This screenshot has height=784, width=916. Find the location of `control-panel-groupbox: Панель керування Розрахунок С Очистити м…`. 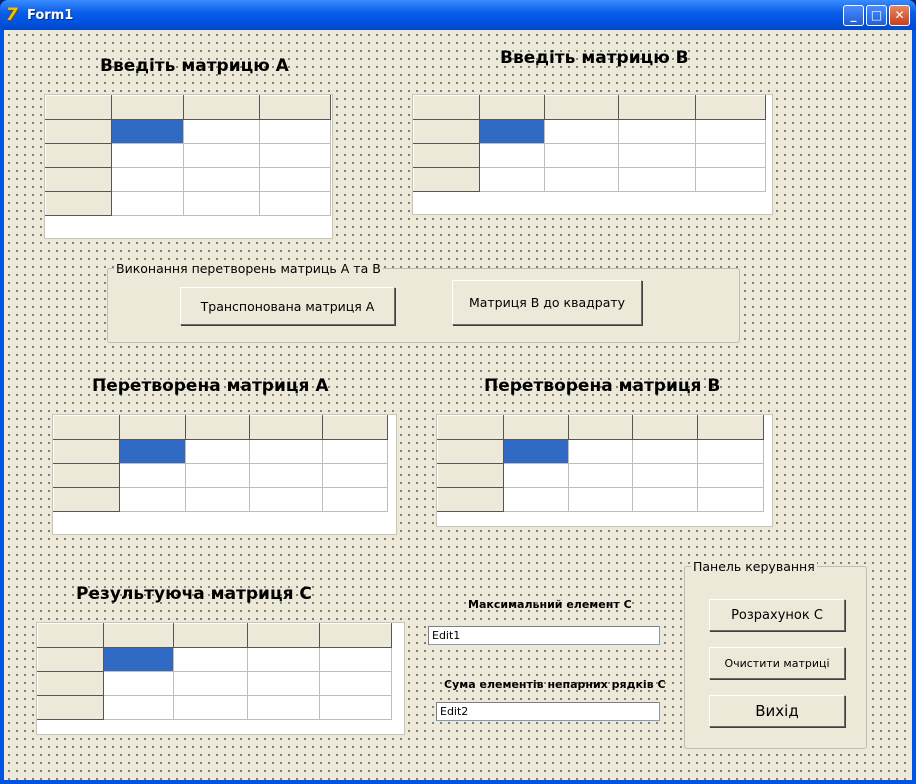

control-panel-groupbox: Панель керування Розрахунок С Очистити м… is located at coordinates (775, 654).